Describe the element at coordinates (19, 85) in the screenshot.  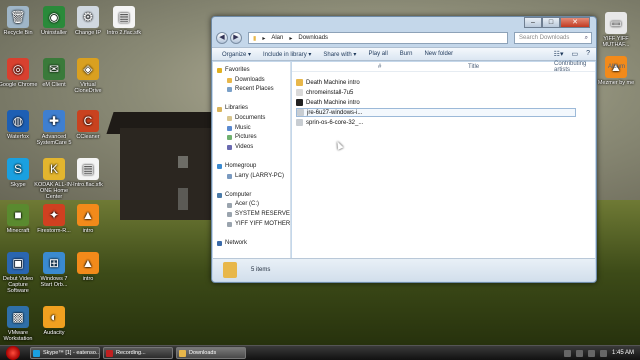
I see `desktop-icon-label: Google Chrome` at that location.